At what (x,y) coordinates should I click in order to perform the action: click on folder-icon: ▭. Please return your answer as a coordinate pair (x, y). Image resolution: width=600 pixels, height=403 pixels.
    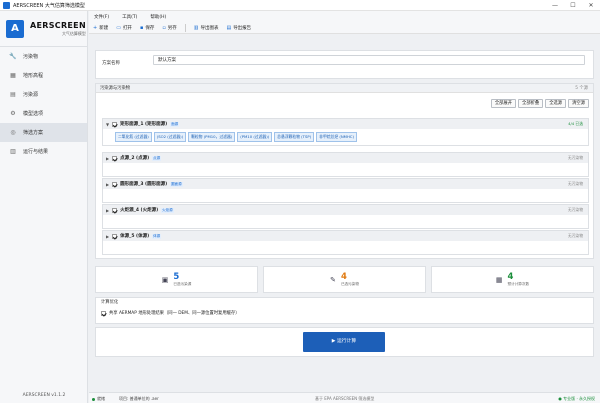
    Looking at the image, I should click on (118, 27).